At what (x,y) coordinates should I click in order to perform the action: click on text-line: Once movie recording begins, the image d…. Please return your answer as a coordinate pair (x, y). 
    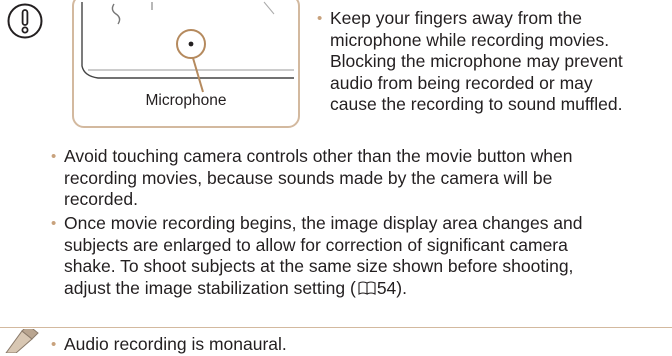
    Looking at the image, I should click on (323, 223).